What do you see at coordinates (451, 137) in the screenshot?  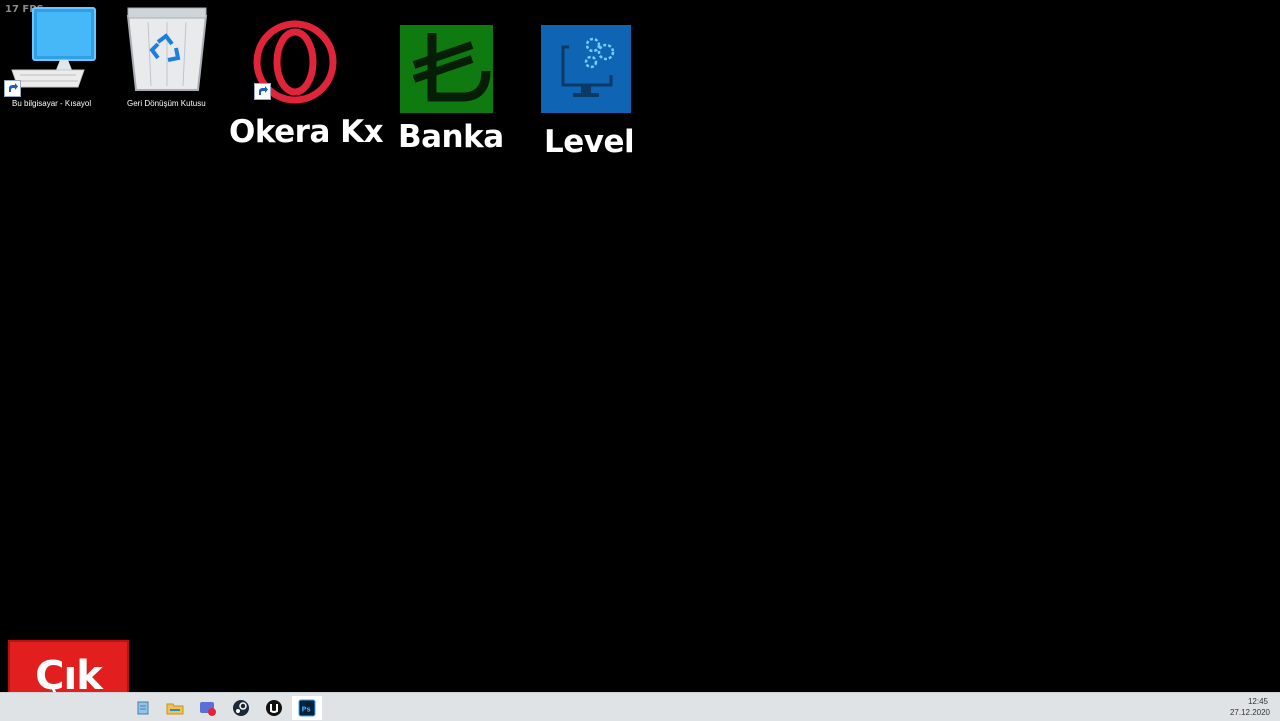 I see `desktop-icon-label: Banka` at bounding box center [451, 137].